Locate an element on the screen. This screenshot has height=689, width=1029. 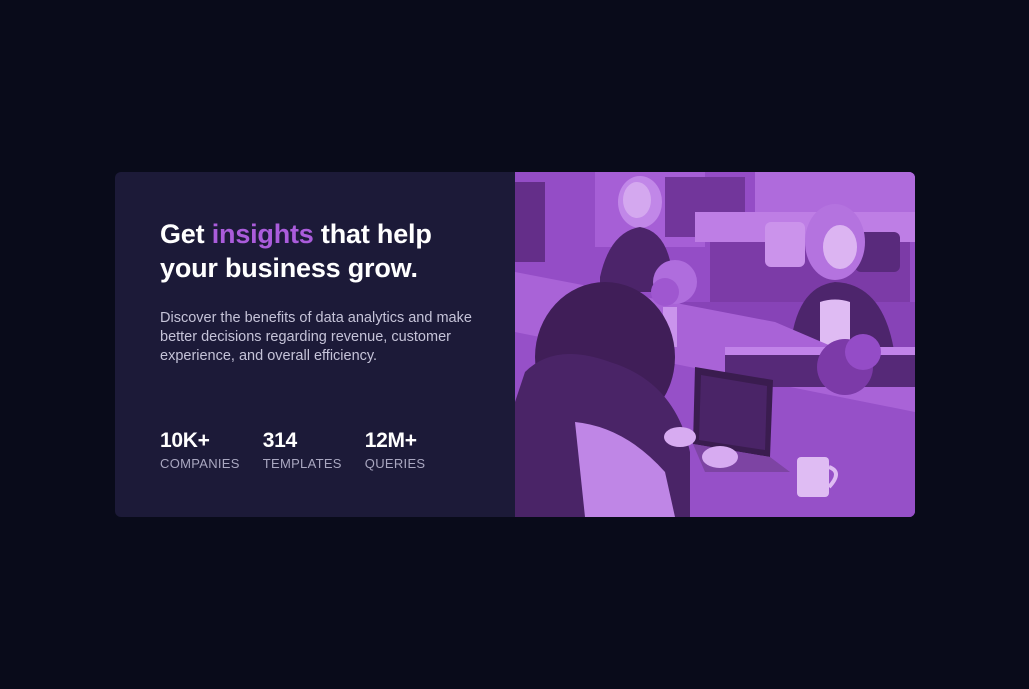
stat-value: 314 is located at coordinates (279, 440).